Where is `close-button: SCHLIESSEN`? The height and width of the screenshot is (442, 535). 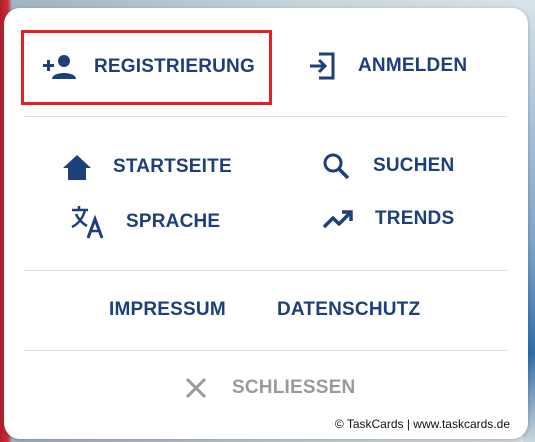 close-button: SCHLIESSEN is located at coordinates (269, 388).